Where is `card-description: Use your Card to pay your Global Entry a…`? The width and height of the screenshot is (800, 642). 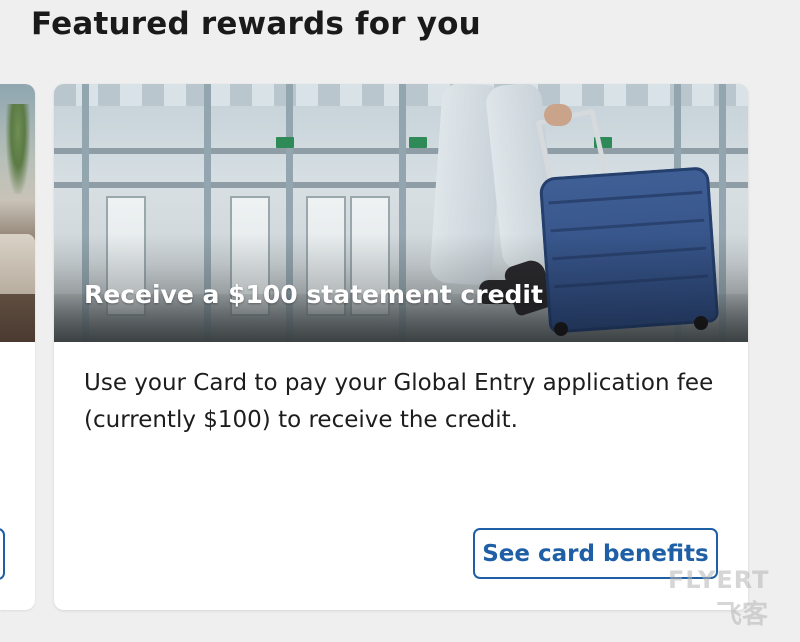 card-description: Use your Card to pay your Global Entry a… is located at coordinates (399, 401).